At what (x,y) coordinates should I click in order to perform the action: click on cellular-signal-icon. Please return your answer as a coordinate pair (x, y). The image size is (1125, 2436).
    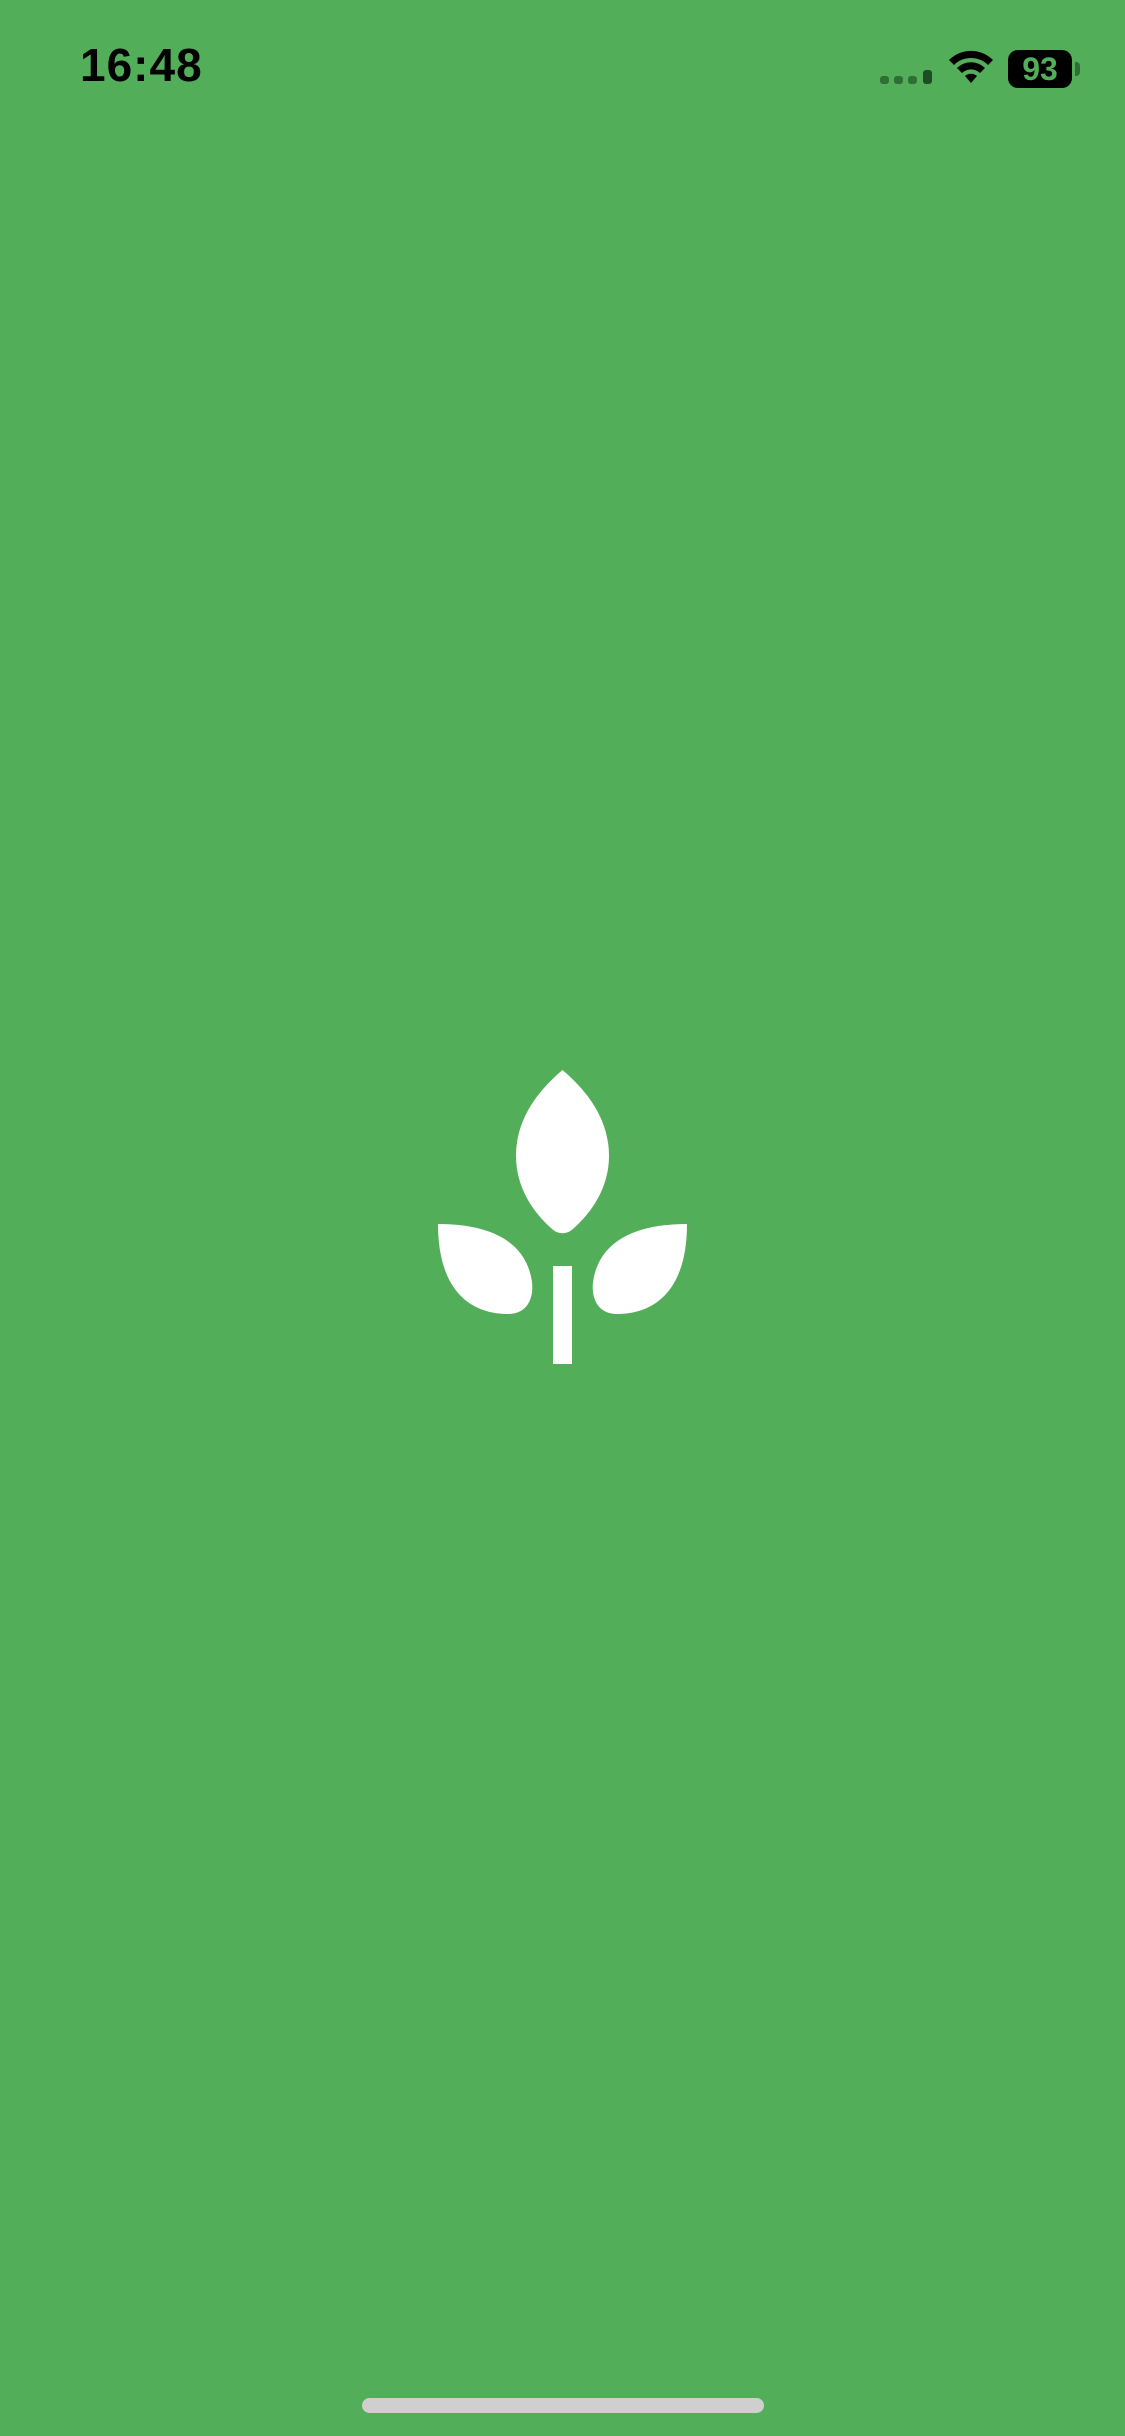
    Looking at the image, I should click on (906, 77).